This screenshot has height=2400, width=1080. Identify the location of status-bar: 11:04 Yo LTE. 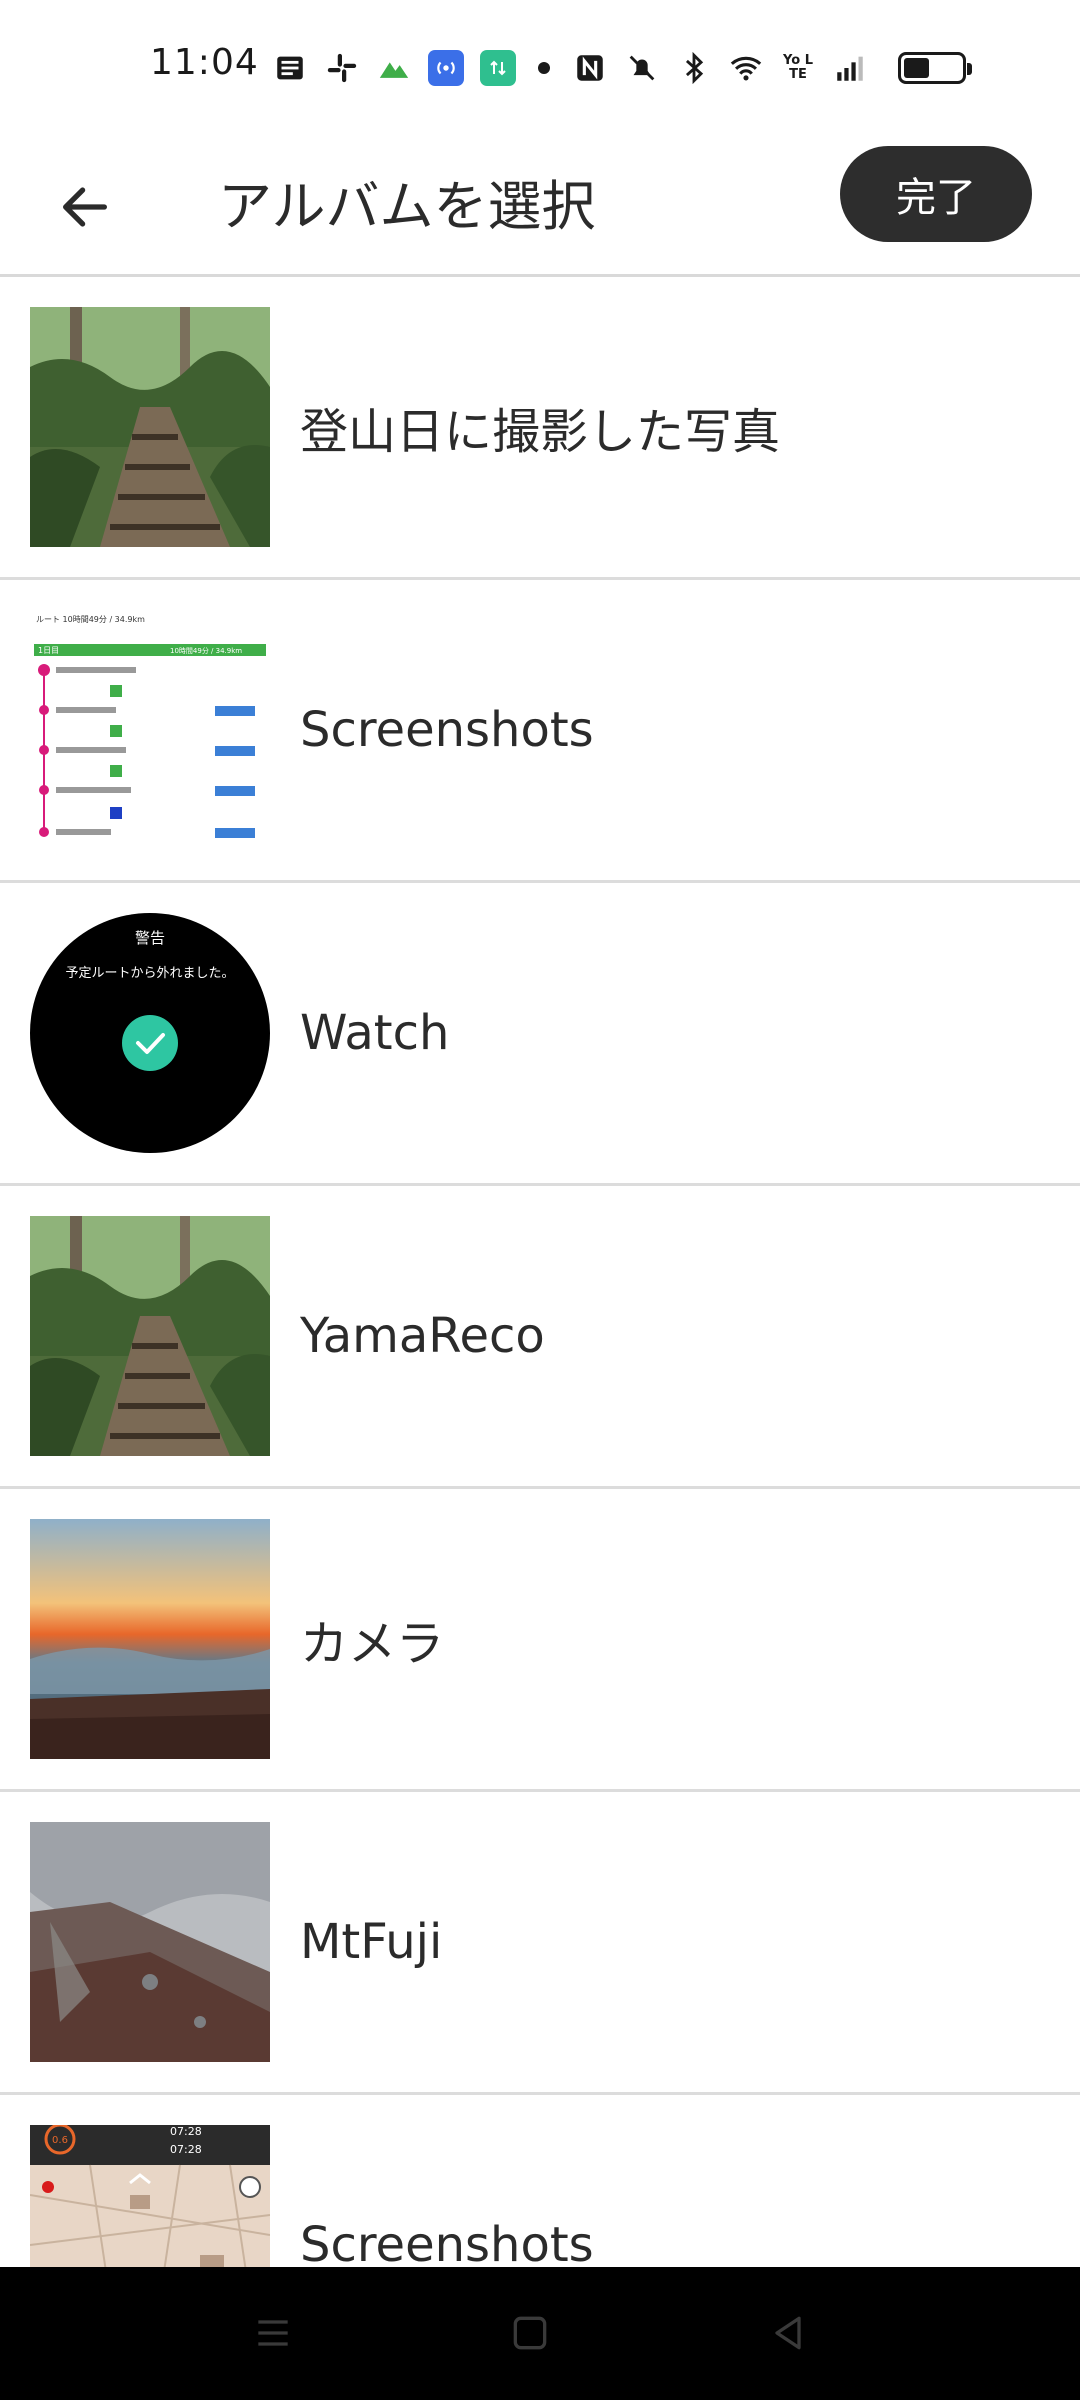
(540, 69).